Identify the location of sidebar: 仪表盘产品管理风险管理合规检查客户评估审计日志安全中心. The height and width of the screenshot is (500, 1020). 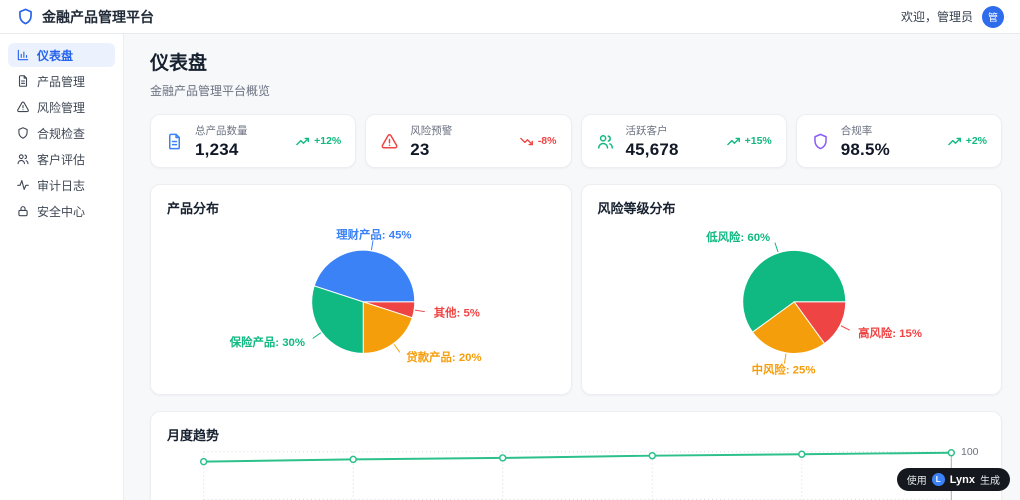
(62, 267).